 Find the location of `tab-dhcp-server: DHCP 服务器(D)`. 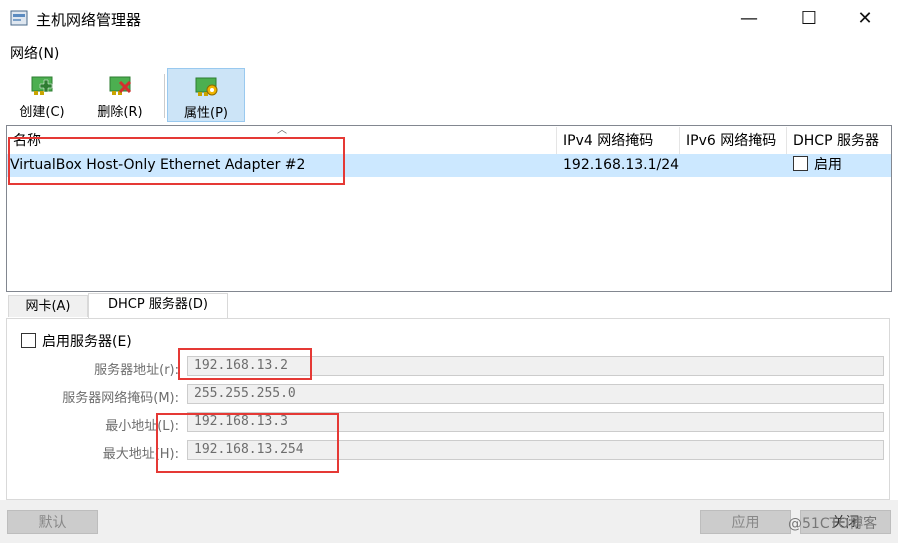

tab-dhcp-server: DHCP 服务器(D) is located at coordinates (158, 306).